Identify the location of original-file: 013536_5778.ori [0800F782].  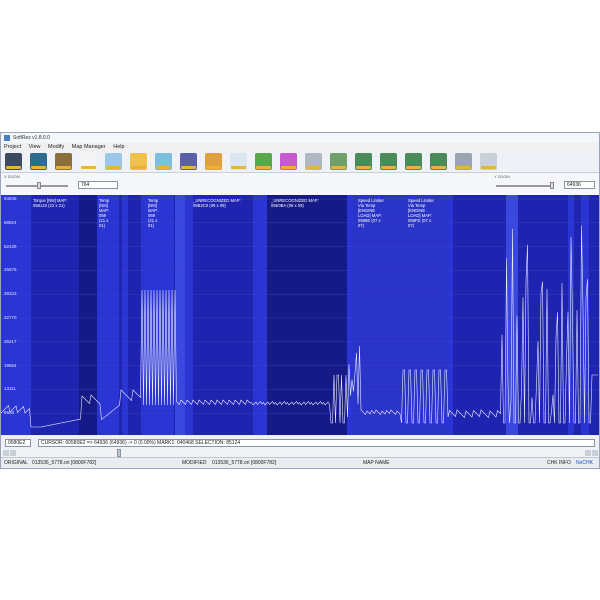
(64, 463).